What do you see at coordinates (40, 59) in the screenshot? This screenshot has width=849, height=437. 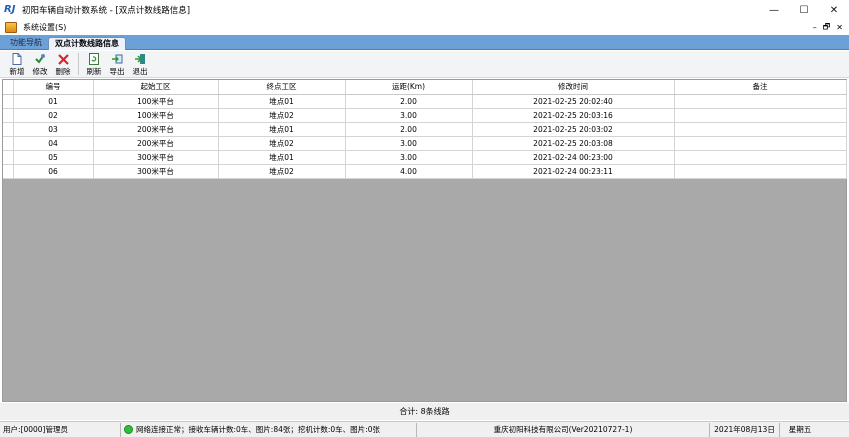 I see `edit-icon` at bounding box center [40, 59].